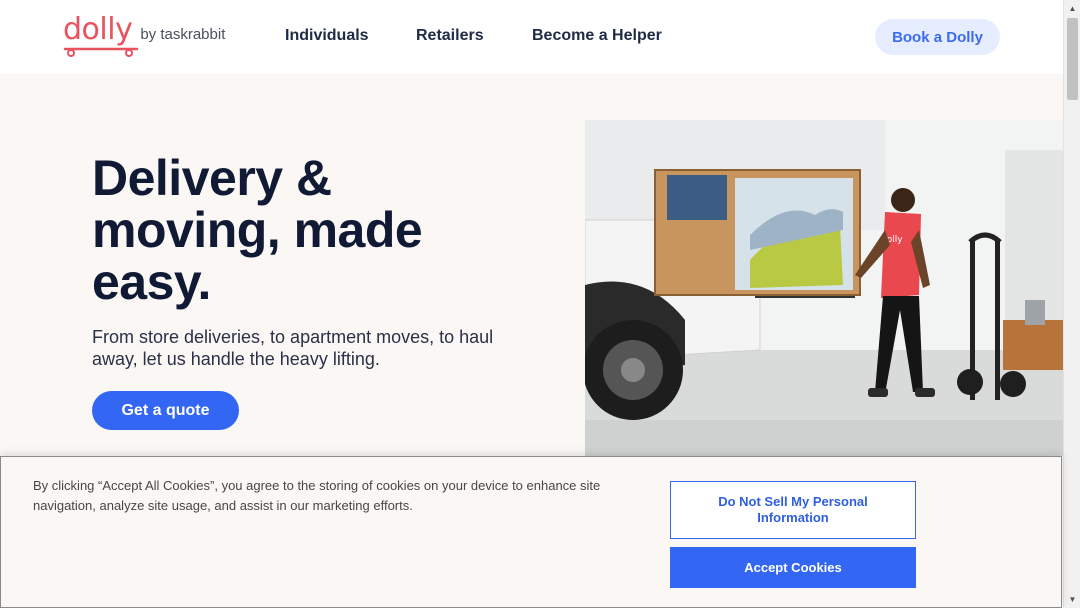 This screenshot has width=1080, height=608. What do you see at coordinates (1071, 304) in the screenshot?
I see `page-scrollbar: ▲ ▼` at bounding box center [1071, 304].